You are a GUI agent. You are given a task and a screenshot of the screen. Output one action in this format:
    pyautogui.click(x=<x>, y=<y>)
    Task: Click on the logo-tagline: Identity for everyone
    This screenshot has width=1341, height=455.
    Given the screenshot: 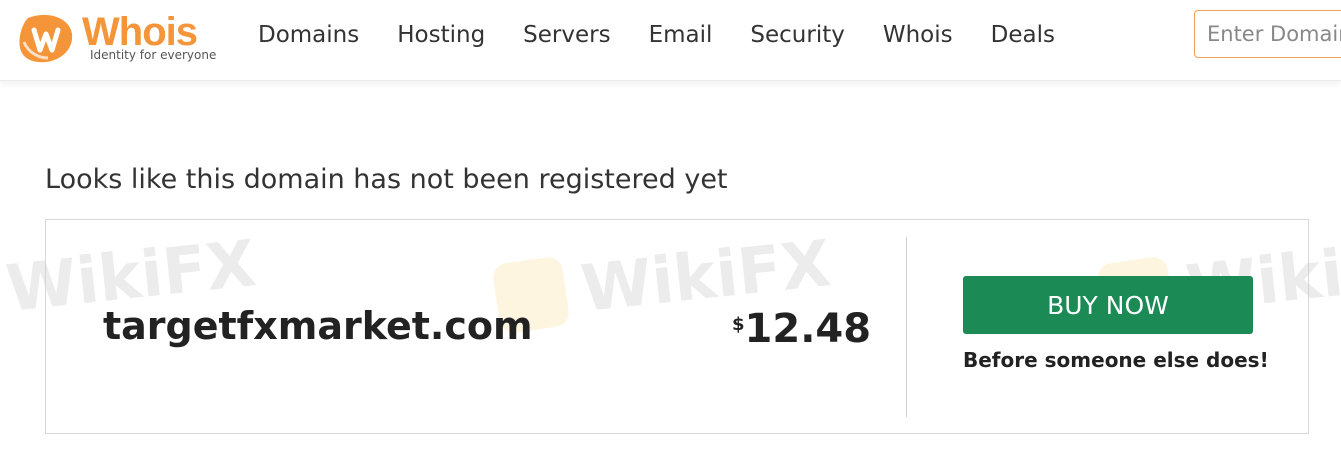 What is the action you would take?
    pyautogui.click(x=153, y=55)
    